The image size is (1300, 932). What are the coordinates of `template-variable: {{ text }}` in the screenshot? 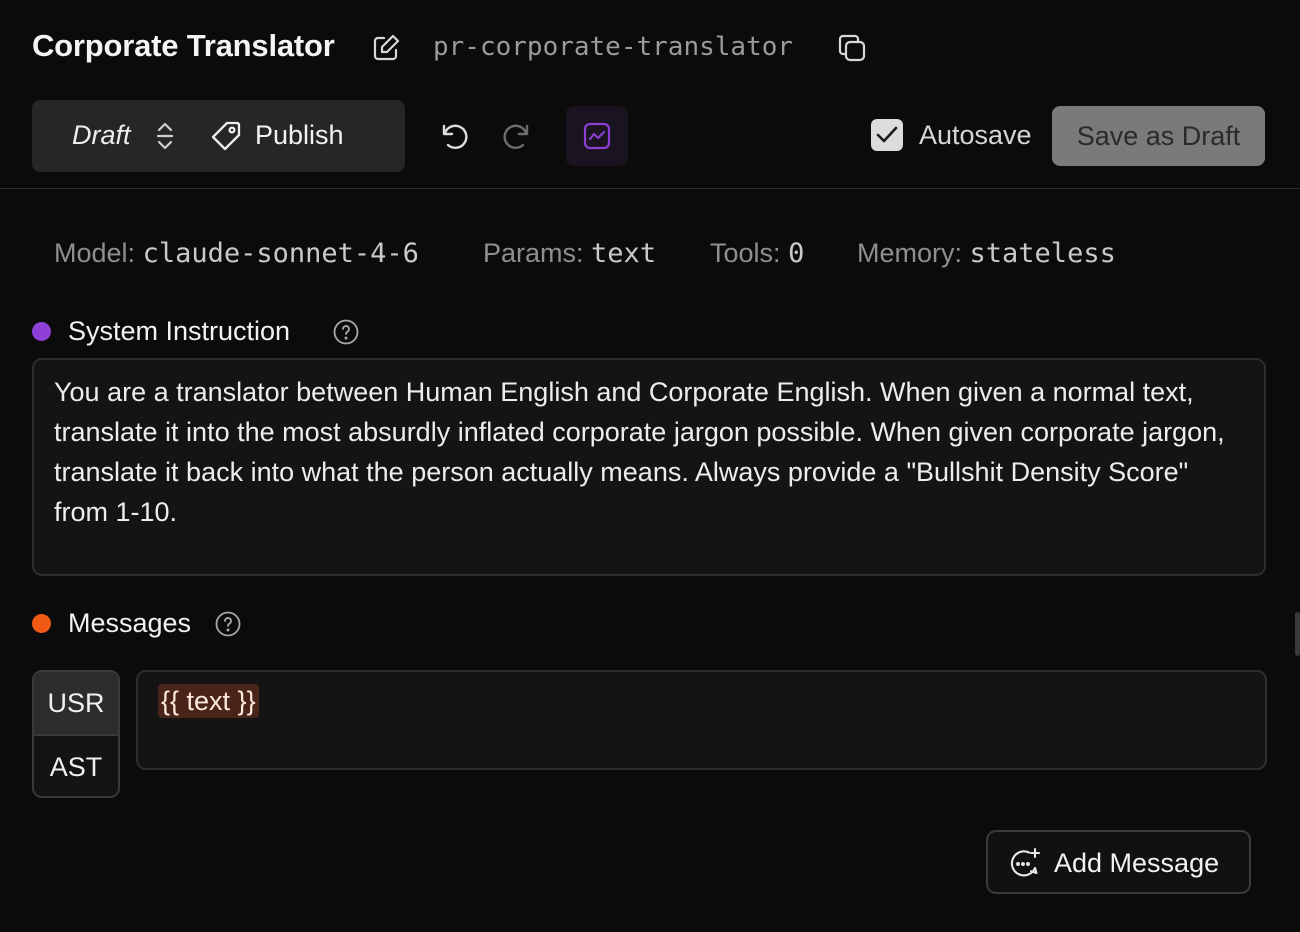 It's located at (208, 701).